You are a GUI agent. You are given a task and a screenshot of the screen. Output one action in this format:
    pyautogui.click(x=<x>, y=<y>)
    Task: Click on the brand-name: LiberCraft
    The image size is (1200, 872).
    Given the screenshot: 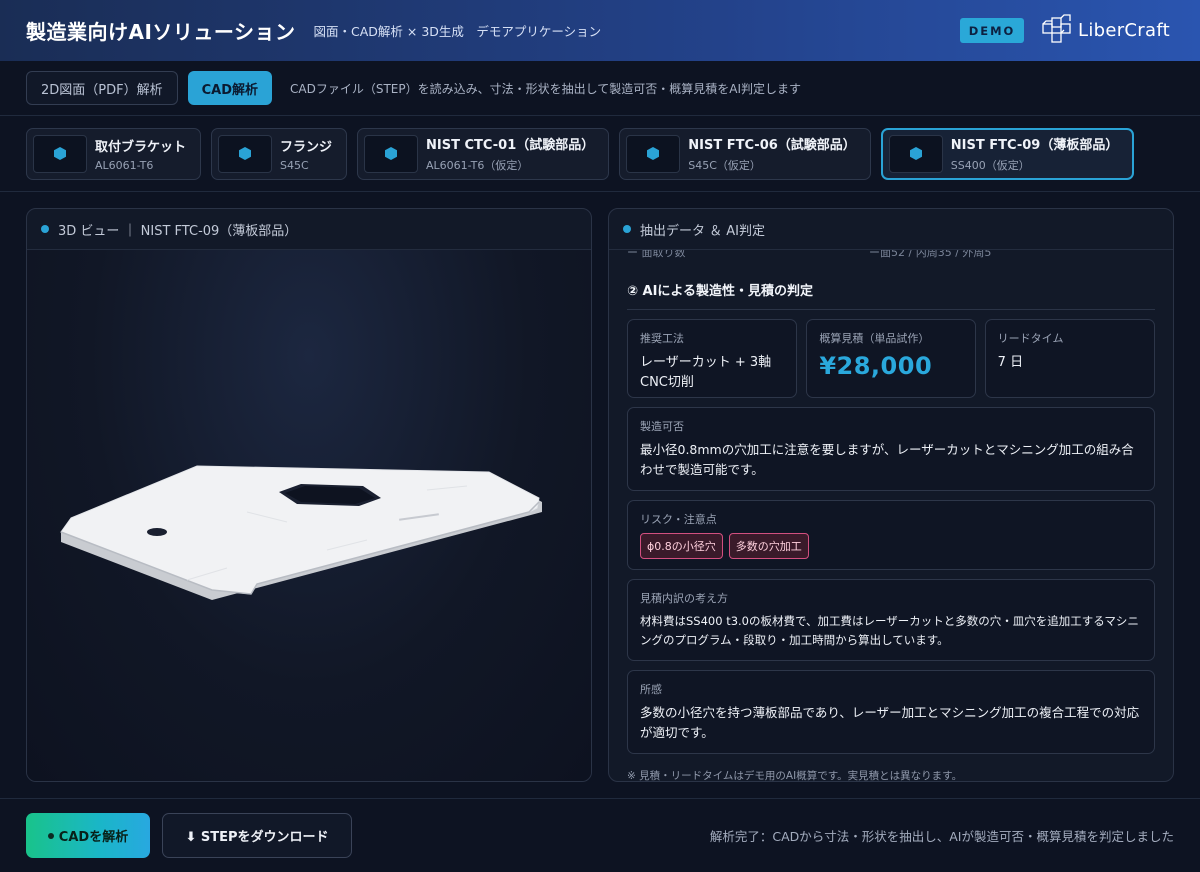 What is the action you would take?
    pyautogui.click(x=1124, y=30)
    